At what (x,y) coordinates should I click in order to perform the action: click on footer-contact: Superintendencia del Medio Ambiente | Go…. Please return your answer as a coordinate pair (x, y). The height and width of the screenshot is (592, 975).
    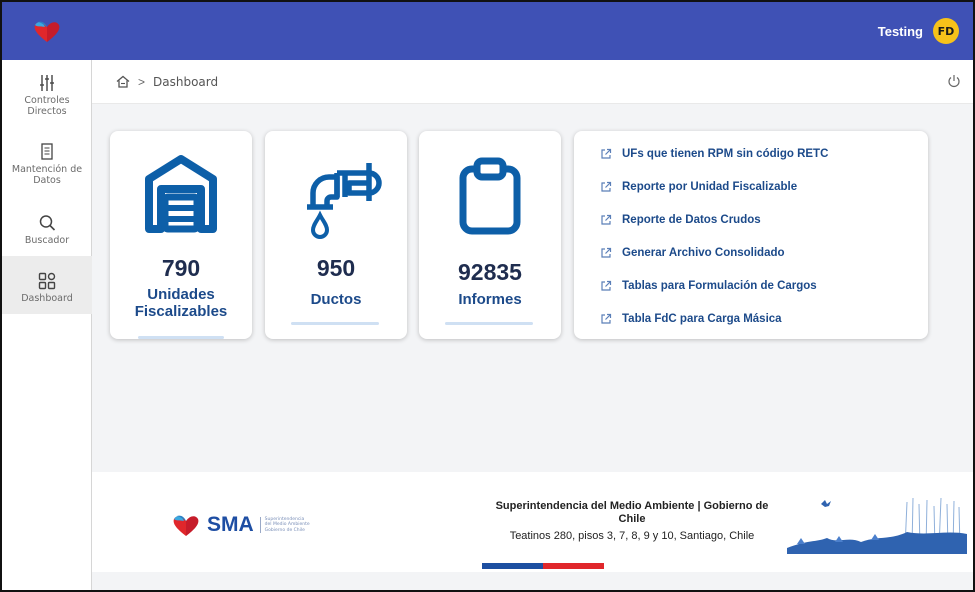
    Looking at the image, I should click on (632, 521).